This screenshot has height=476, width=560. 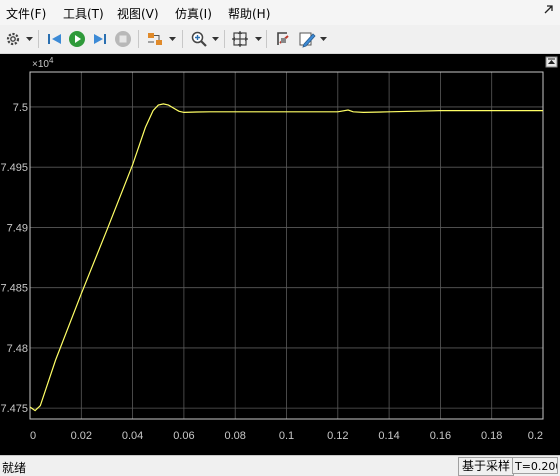 I want to click on zoom-icon, so click(x=199, y=39).